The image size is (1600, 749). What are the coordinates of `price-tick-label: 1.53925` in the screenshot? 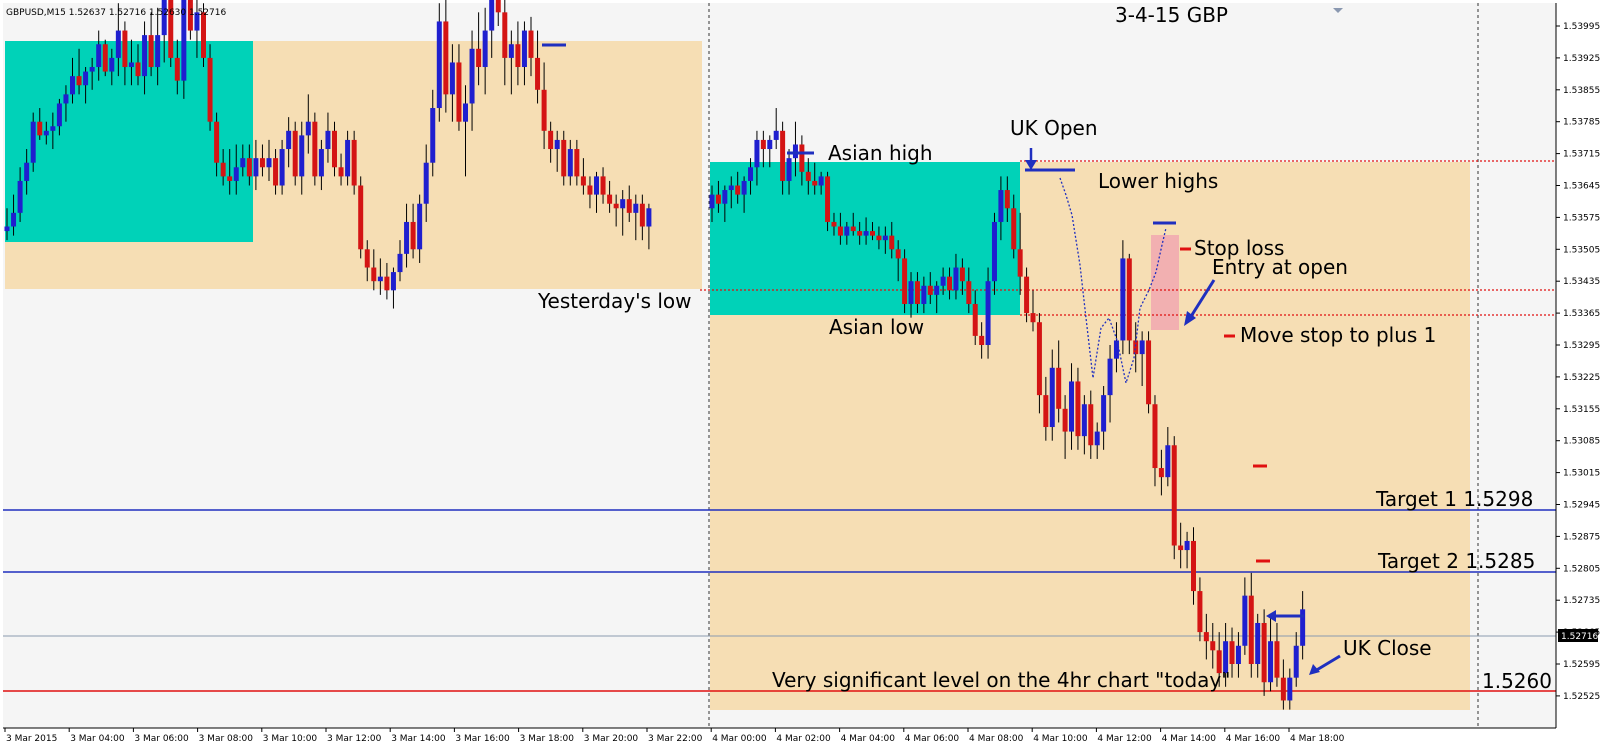 It's located at (1581, 59).